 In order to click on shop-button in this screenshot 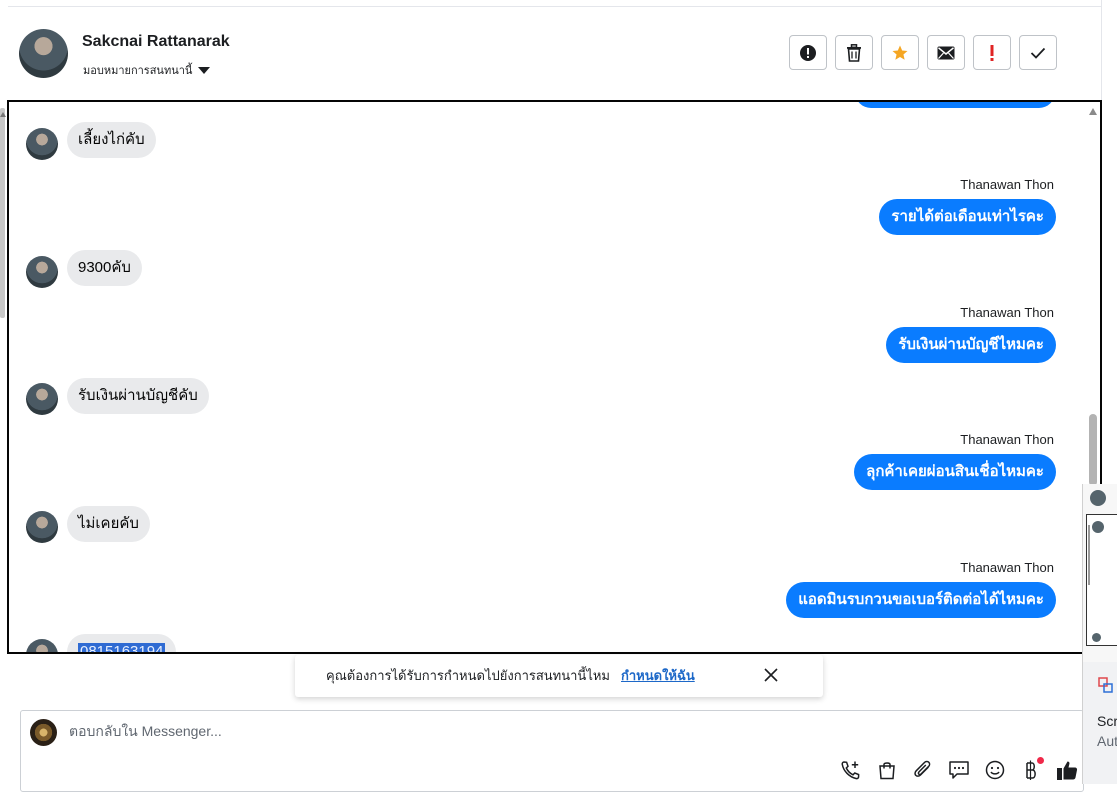, I will do `click(887, 770)`.